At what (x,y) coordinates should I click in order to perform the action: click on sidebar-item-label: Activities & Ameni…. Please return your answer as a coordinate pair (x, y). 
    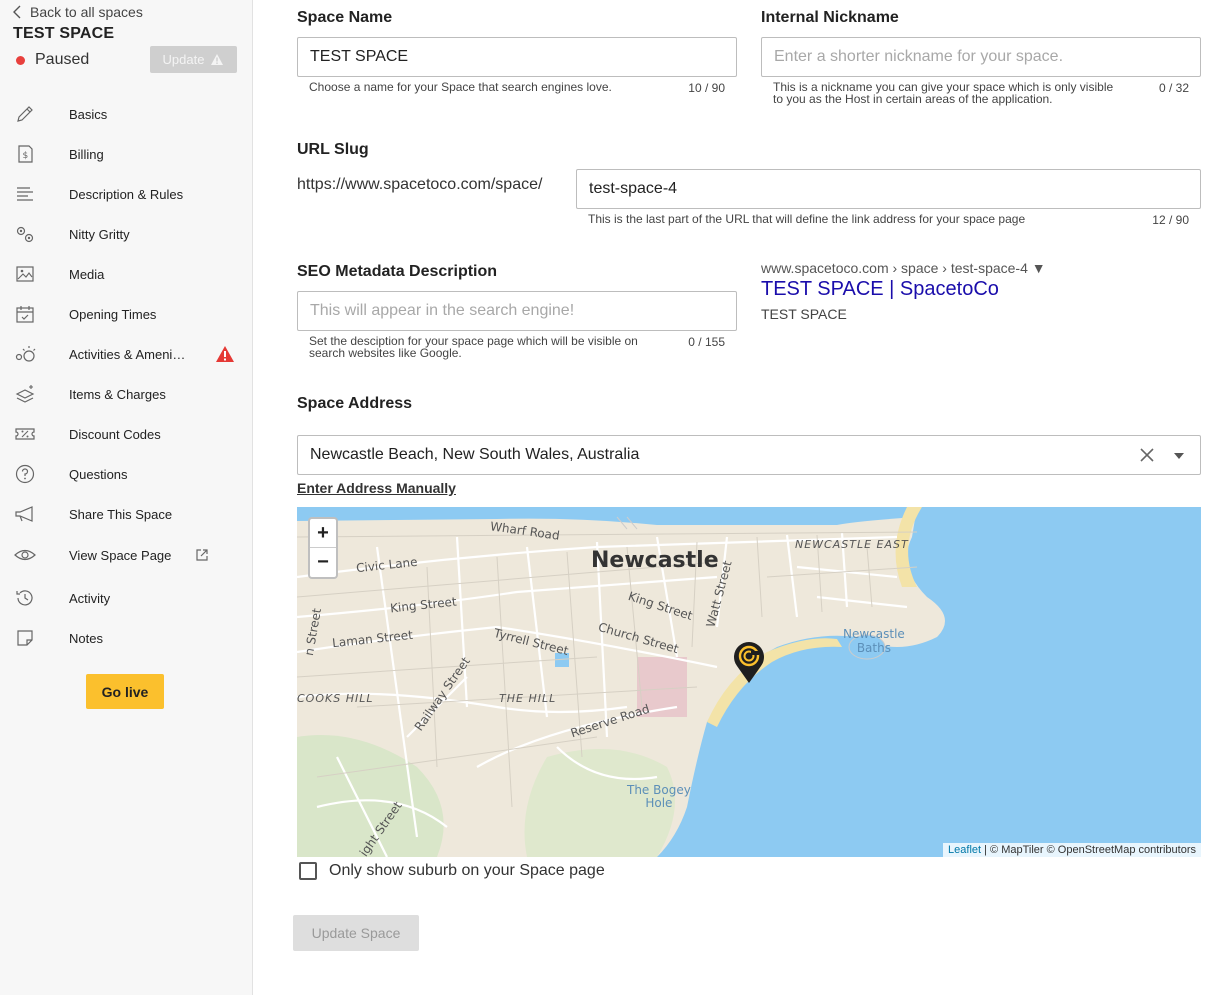
    Looking at the image, I should click on (127, 354).